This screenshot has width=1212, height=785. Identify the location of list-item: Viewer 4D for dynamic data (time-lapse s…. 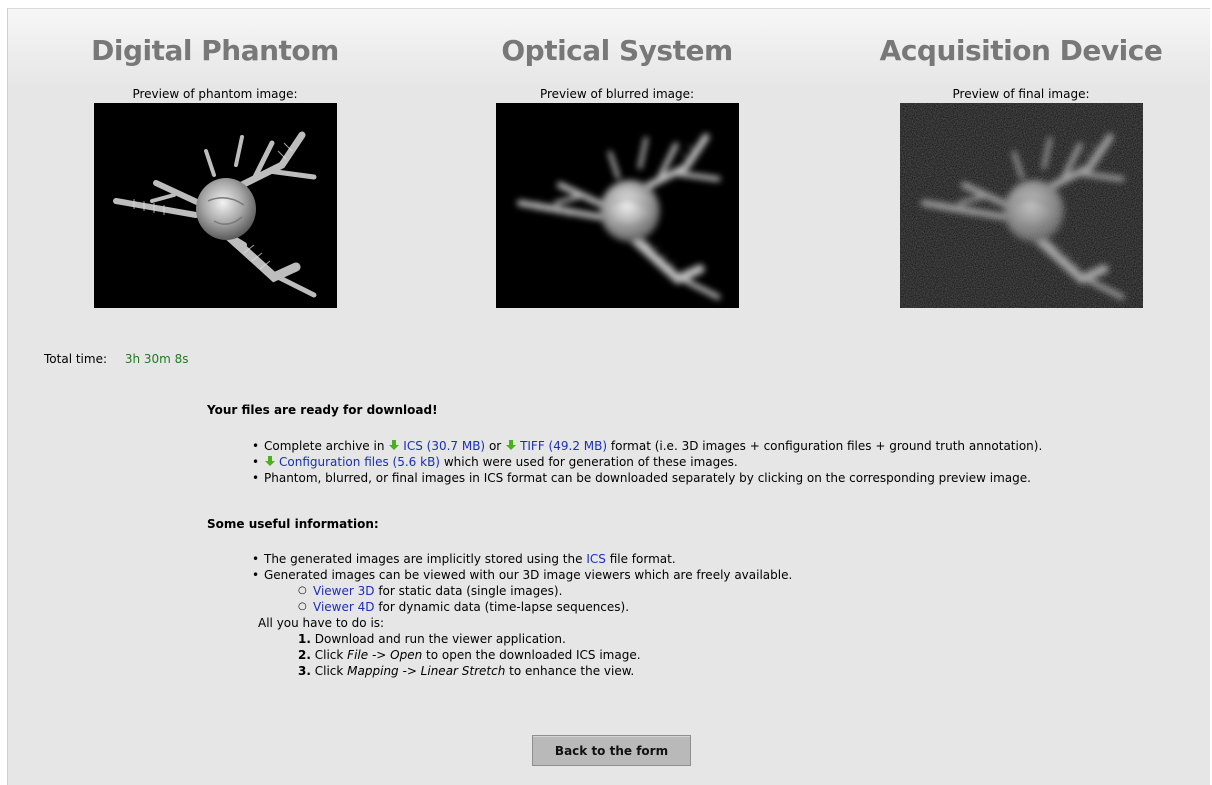
(702, 607).